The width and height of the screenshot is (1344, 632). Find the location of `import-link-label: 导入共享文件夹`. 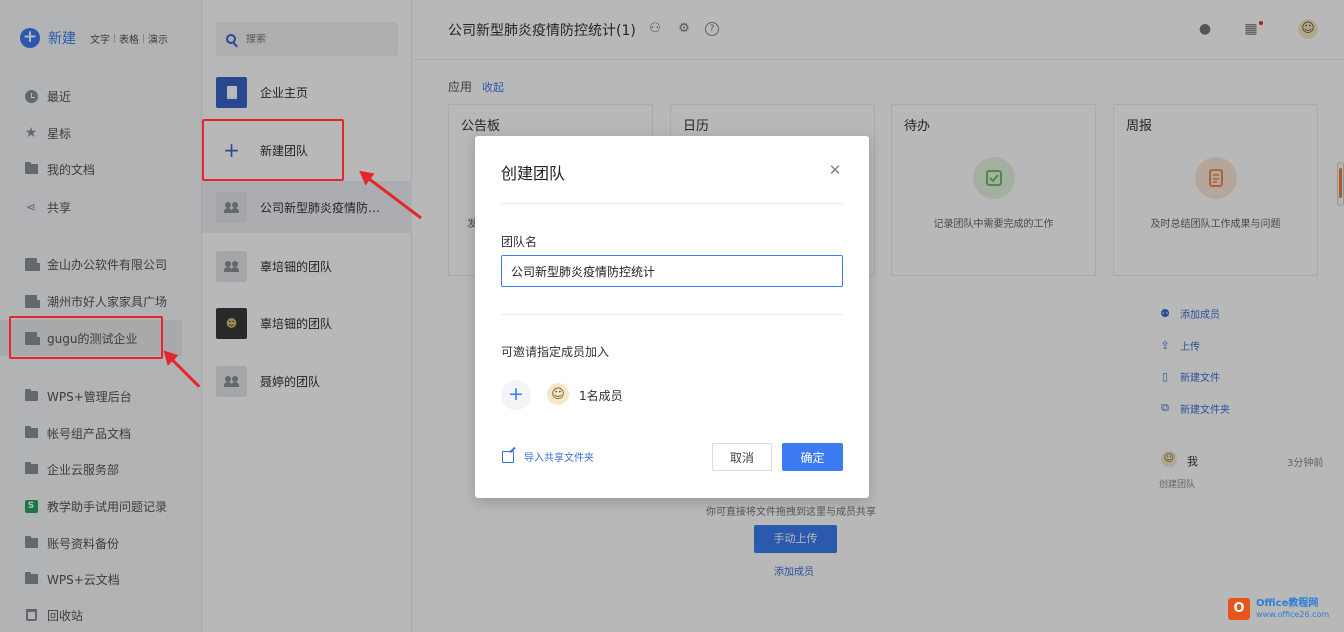

import-link-label: 导入共享文件夹 is located at coordinates (559, 456).